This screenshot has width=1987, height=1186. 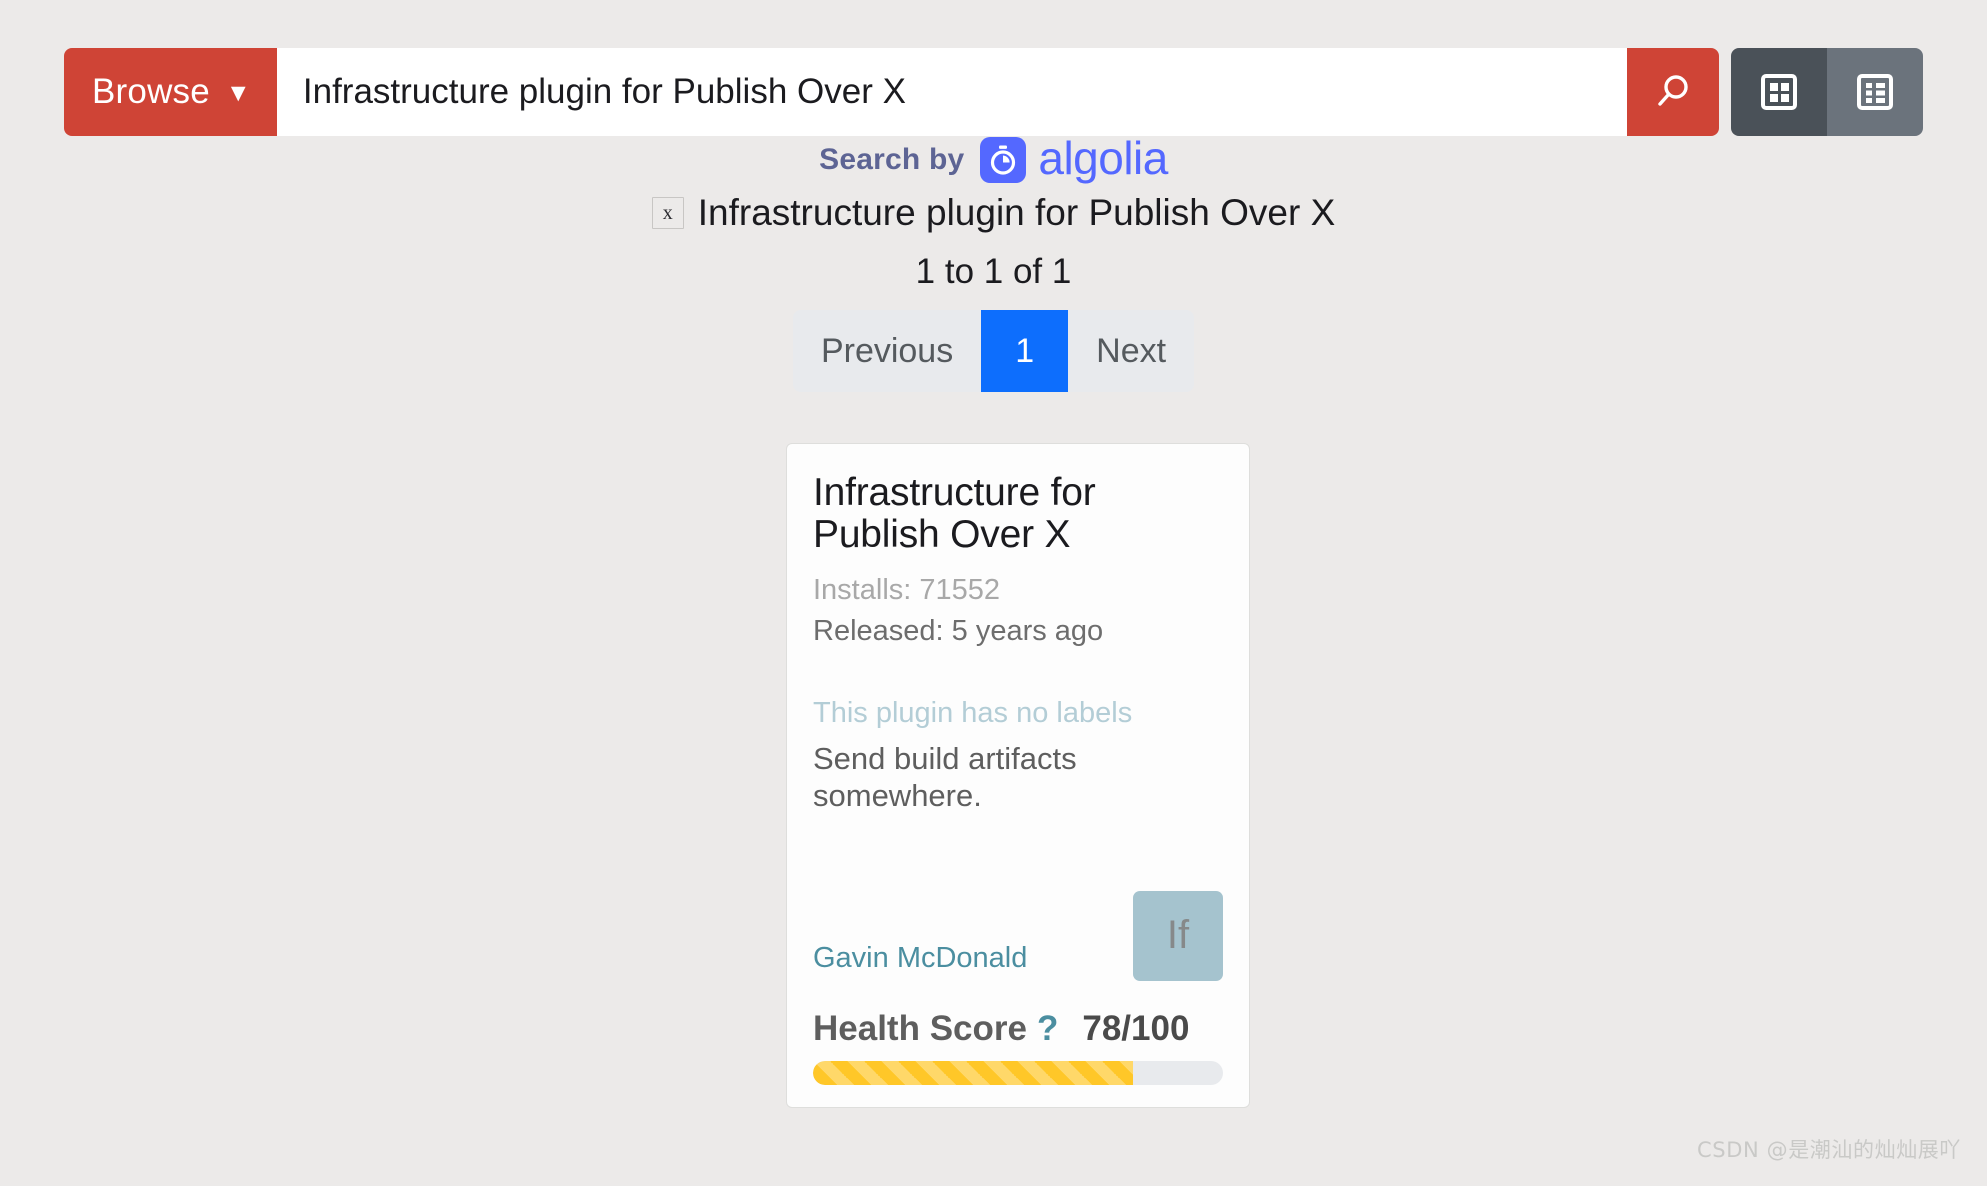 I want to click on algolia-logo: algolia, so click(x=1074, y=158).